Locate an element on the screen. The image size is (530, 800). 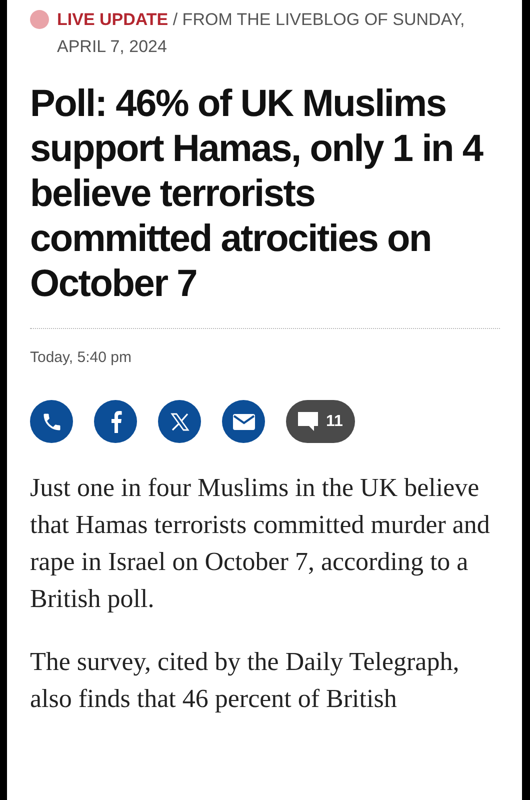
x-share-button is located at coordinates (179, 421).